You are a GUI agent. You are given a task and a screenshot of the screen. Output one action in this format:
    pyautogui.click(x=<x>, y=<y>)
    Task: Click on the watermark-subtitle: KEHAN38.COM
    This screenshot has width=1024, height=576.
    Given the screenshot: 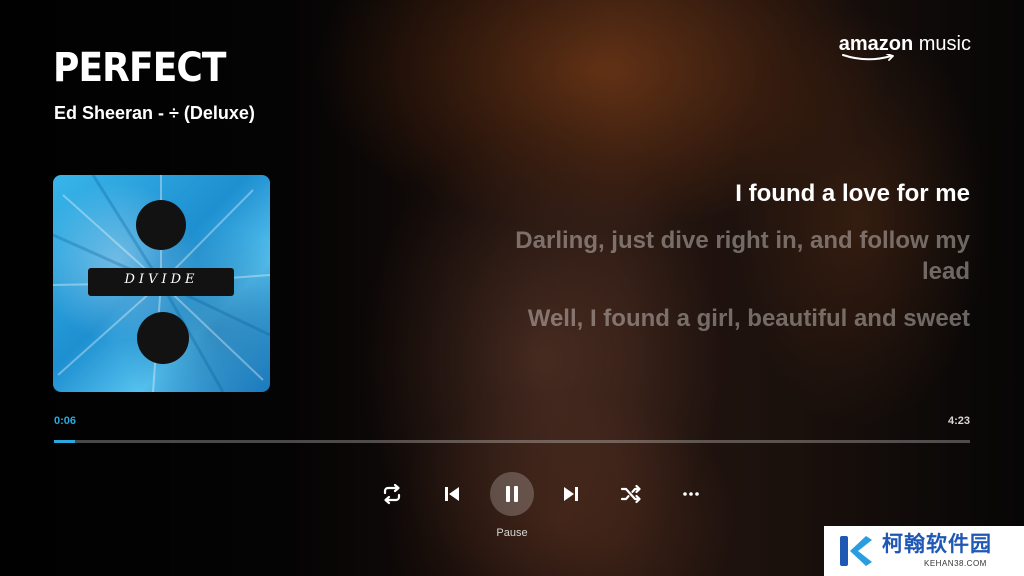 What is the action you would take?
    pyautogui.click(x=955, y=563)
    